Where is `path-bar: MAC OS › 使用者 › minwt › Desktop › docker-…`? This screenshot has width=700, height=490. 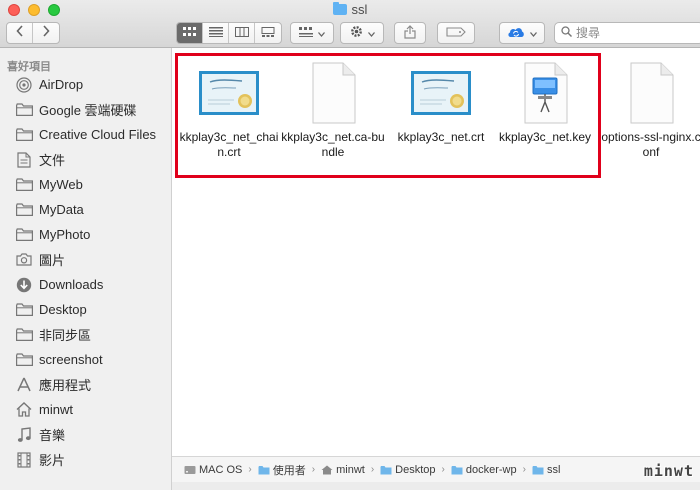
path-bar: MAC OS › 使用者 › minwt › Desktop › docker-… is located at coordinates (436, 469).